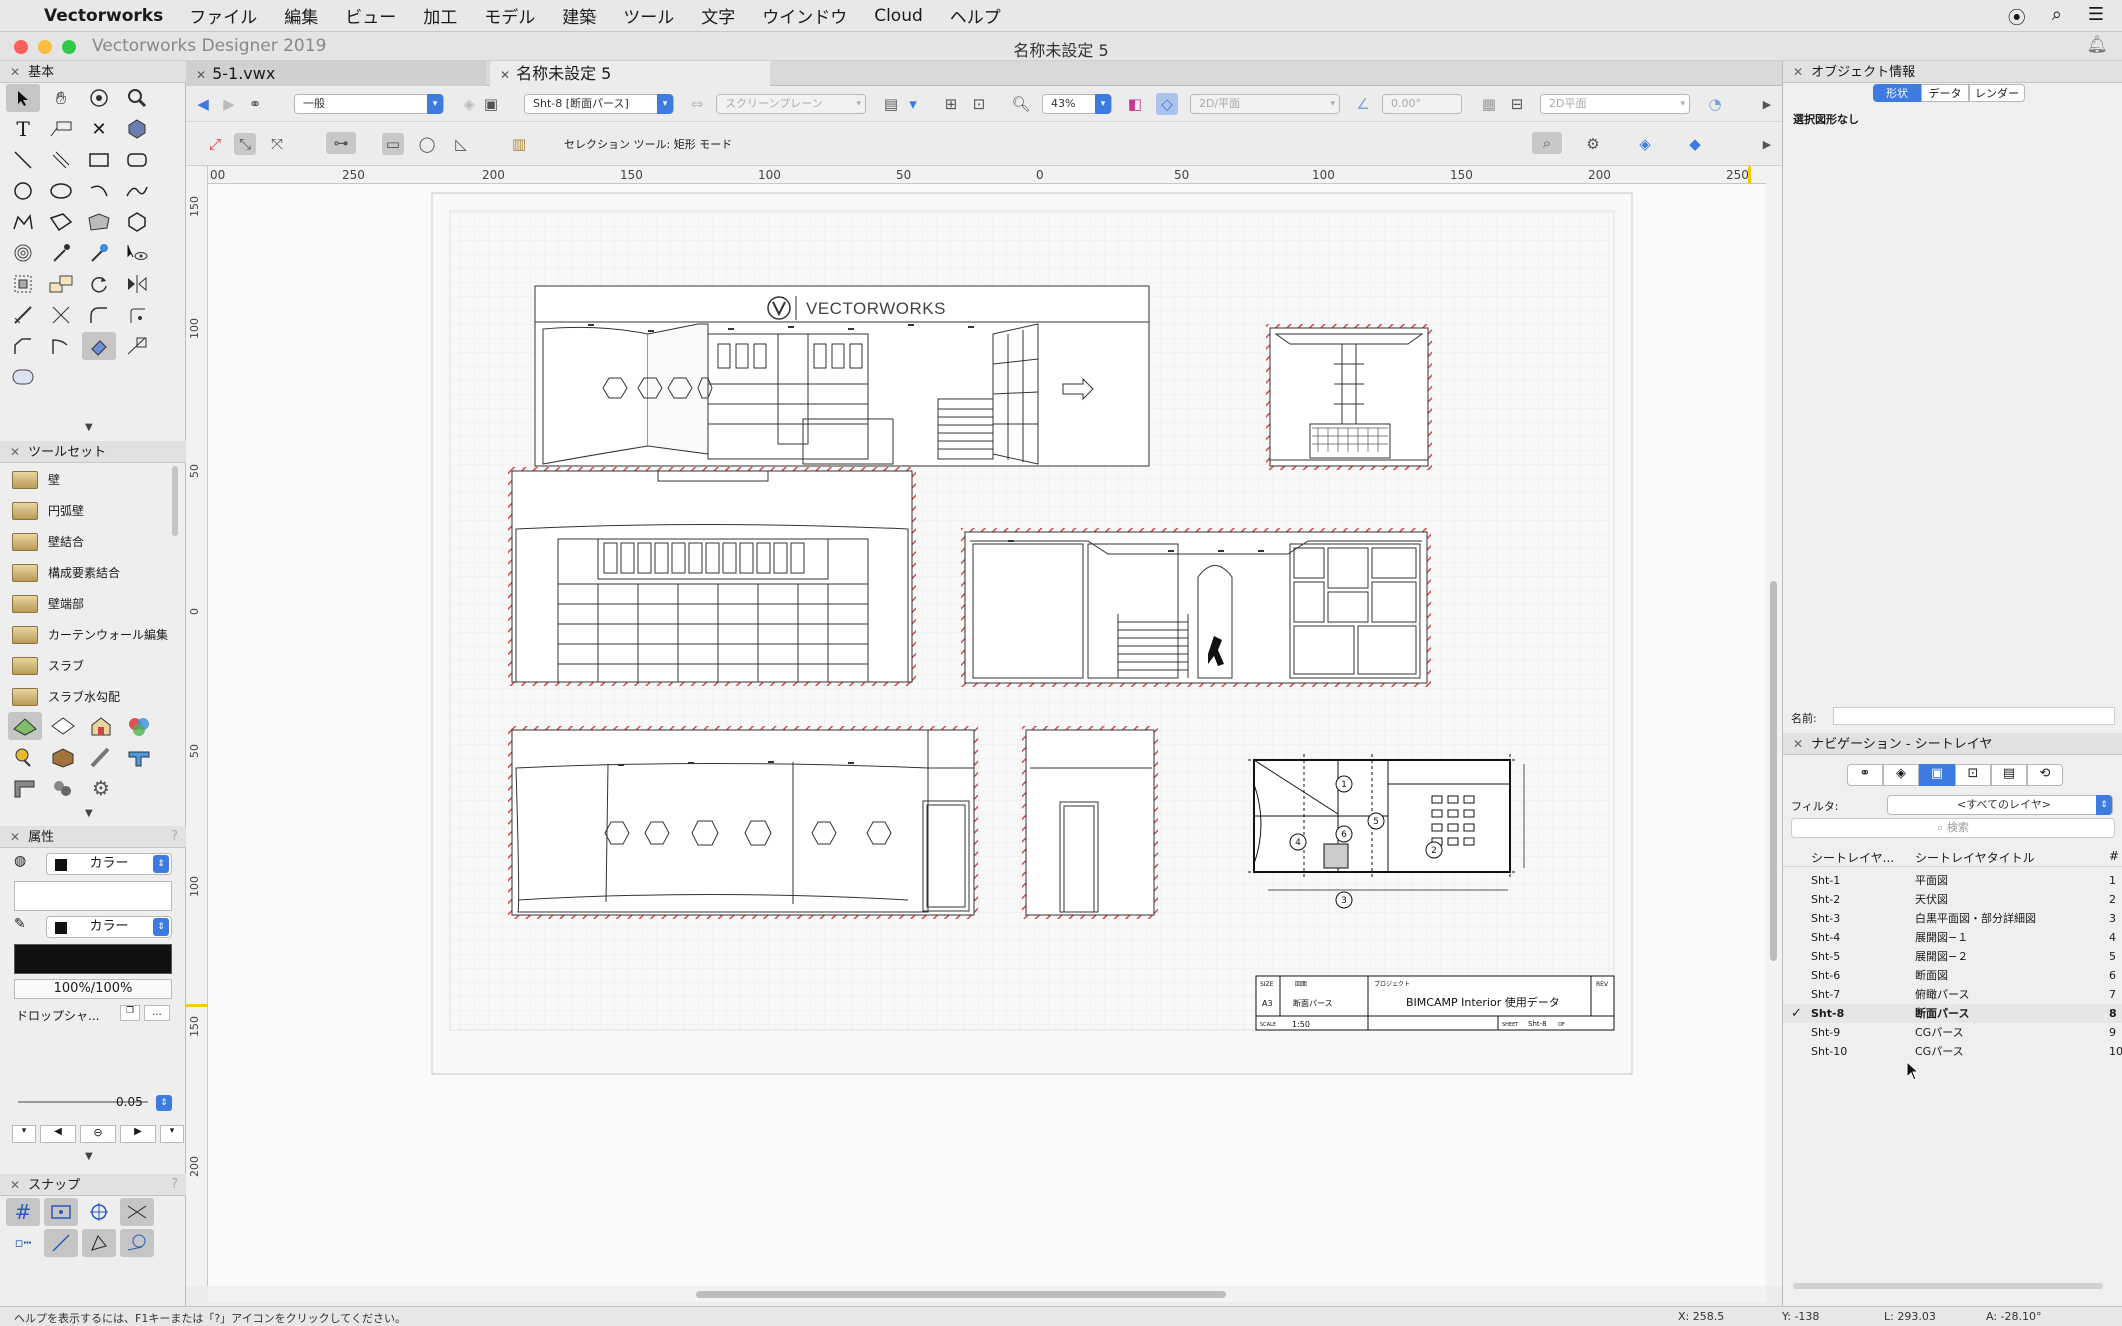 Image resolution: width=2122 pixels, height=1326 pixels. I want to click on tool-round-wall: 円弧壁, so click(88, 510).